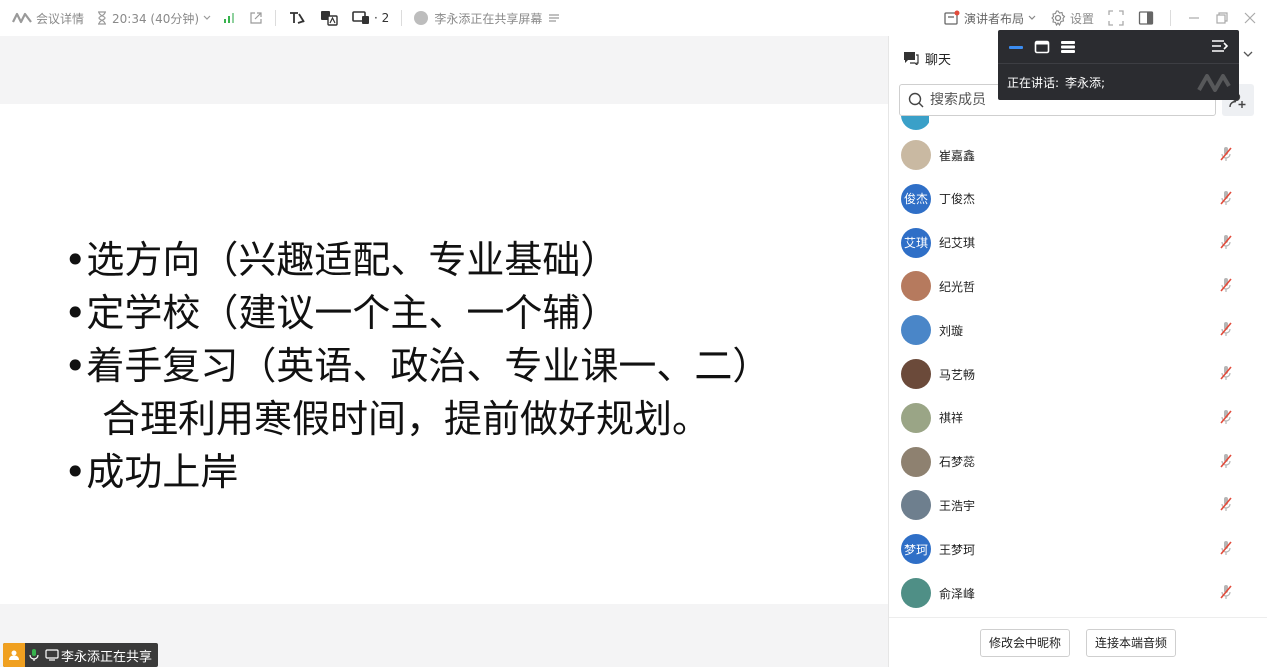 The width and height of the screenshot is (1267, 667). Describe the element at coordinates (229, 18) in the screenshot. I see `signal-strength-icon` at that location.